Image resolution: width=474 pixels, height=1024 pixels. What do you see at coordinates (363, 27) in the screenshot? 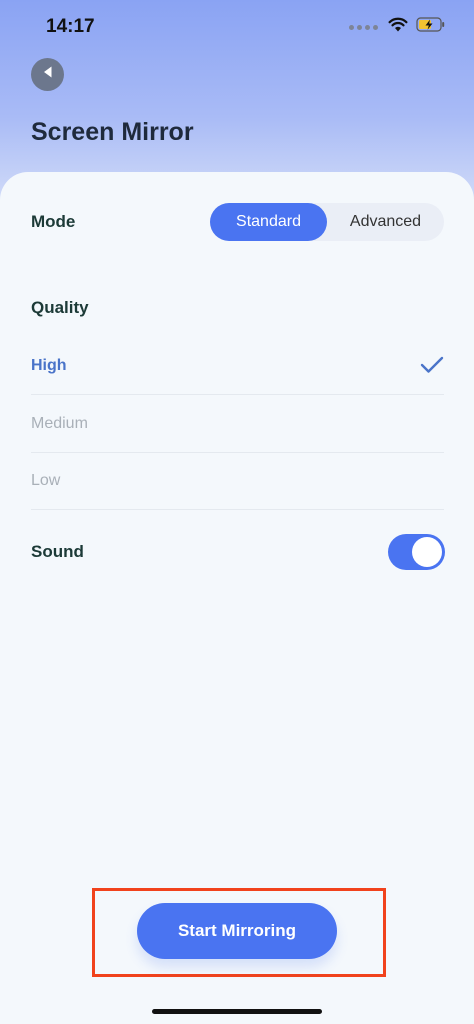
I see `cellular-signal-icon` at bounding box center [363, 27].